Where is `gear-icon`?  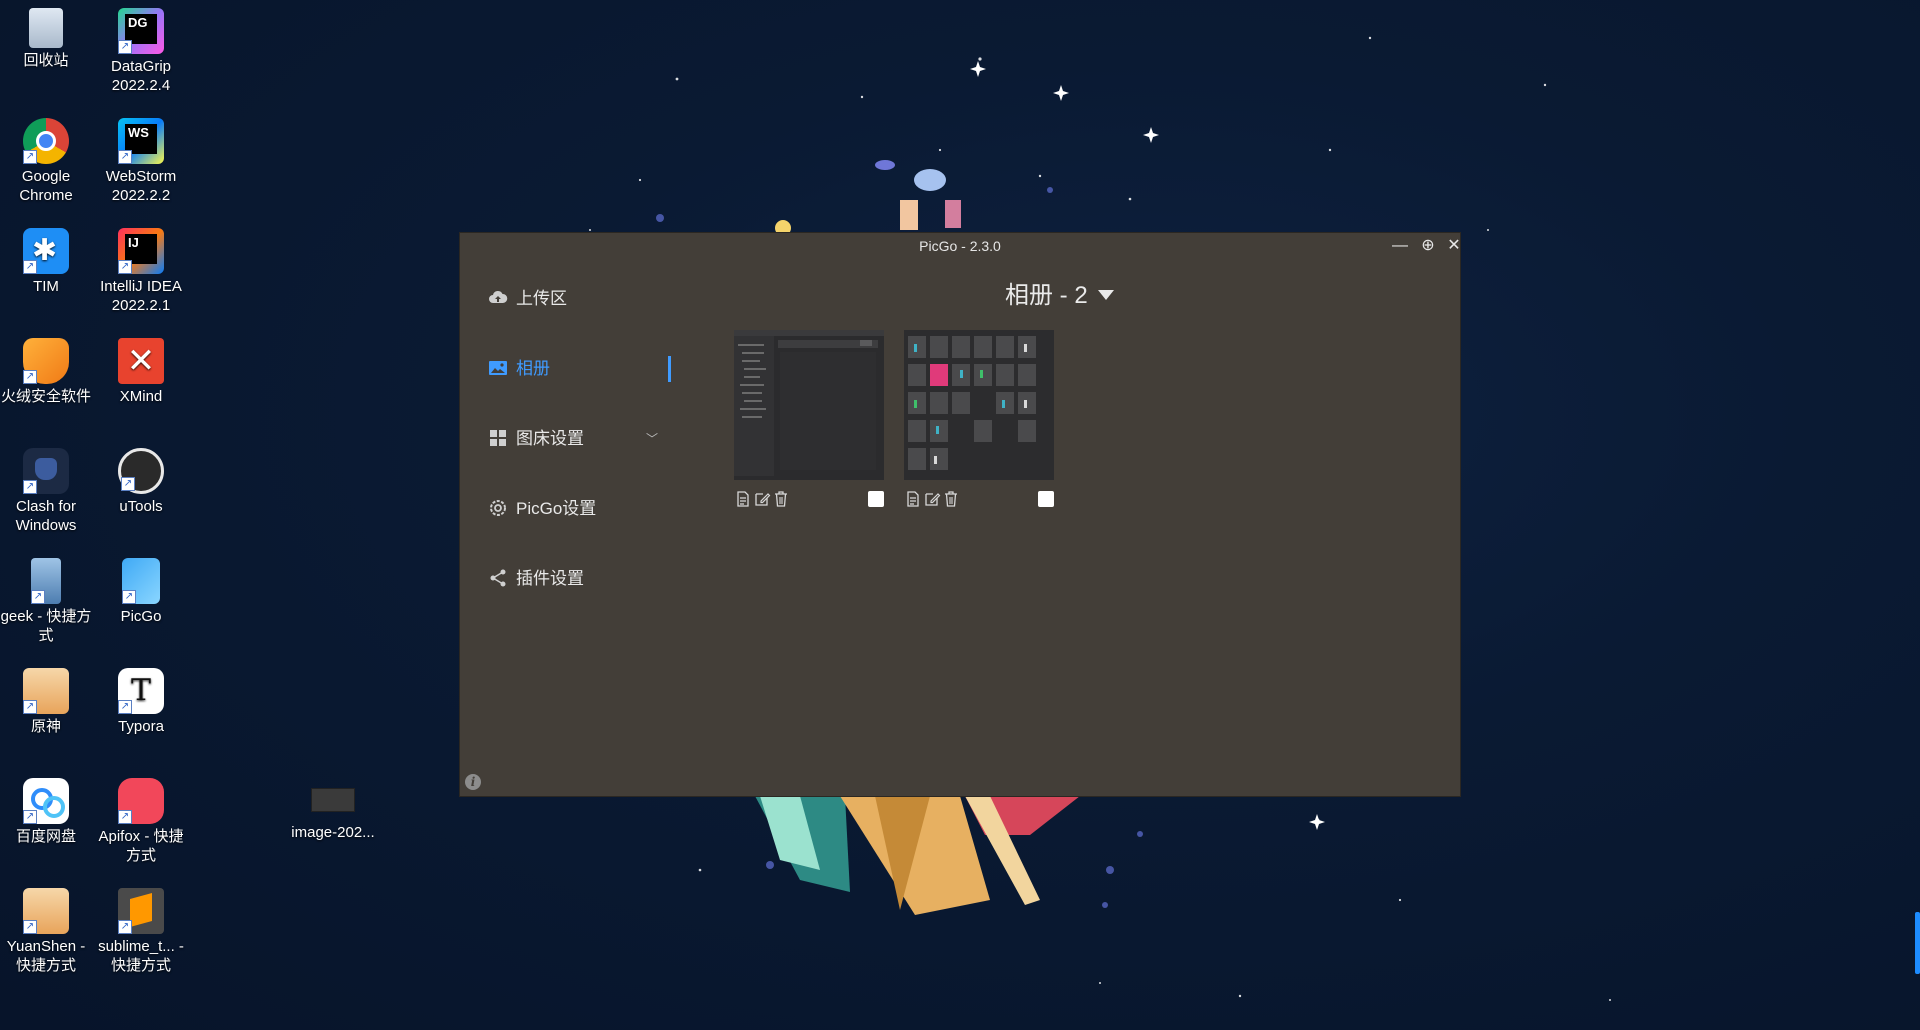 gear-icon is located at coordinates (498, 507).